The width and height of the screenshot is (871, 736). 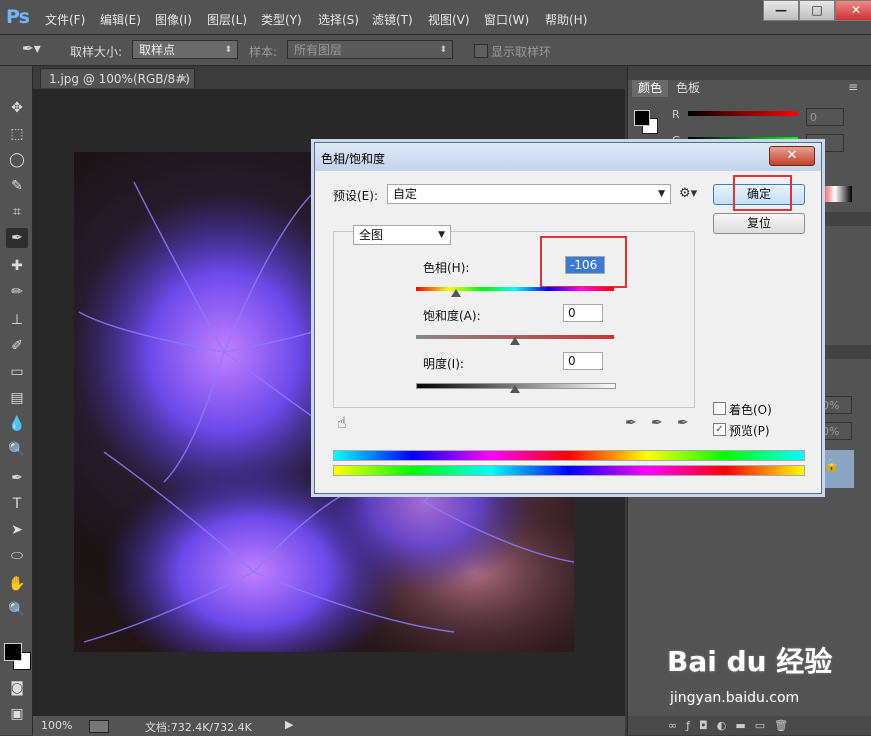 What do you see at coordinates (683, 423) in the screenshot?
I see `eyedropper-minus-icon: ✒` at bounding box center [683, 423].